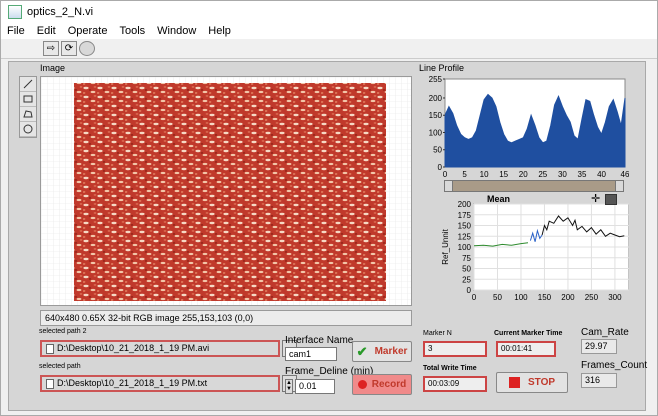 This screenshot has width=658, height=416. What do you see at coordinates (51, 48) in the screenshot?
I see `run-arrow-icon: ⇨` at bounding box center [51, 48].